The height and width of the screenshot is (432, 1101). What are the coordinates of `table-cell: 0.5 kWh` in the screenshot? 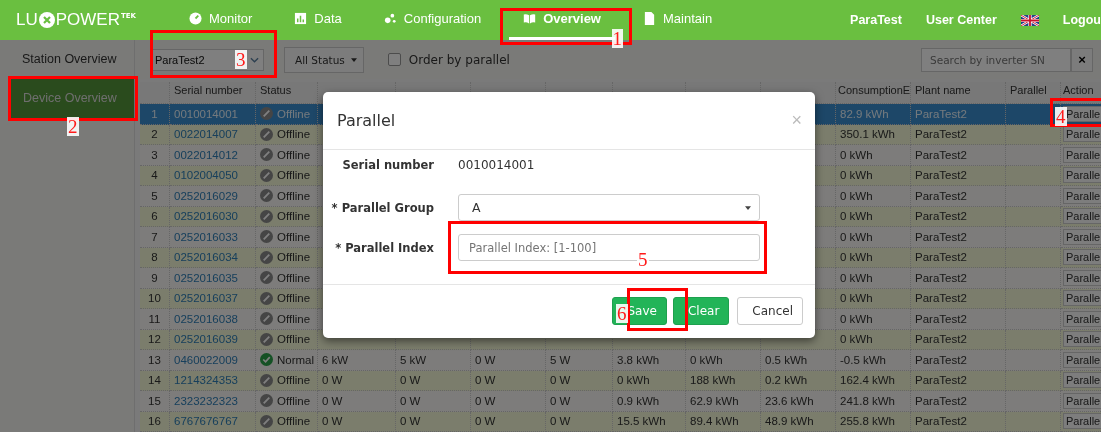 It's located at (798, 360).